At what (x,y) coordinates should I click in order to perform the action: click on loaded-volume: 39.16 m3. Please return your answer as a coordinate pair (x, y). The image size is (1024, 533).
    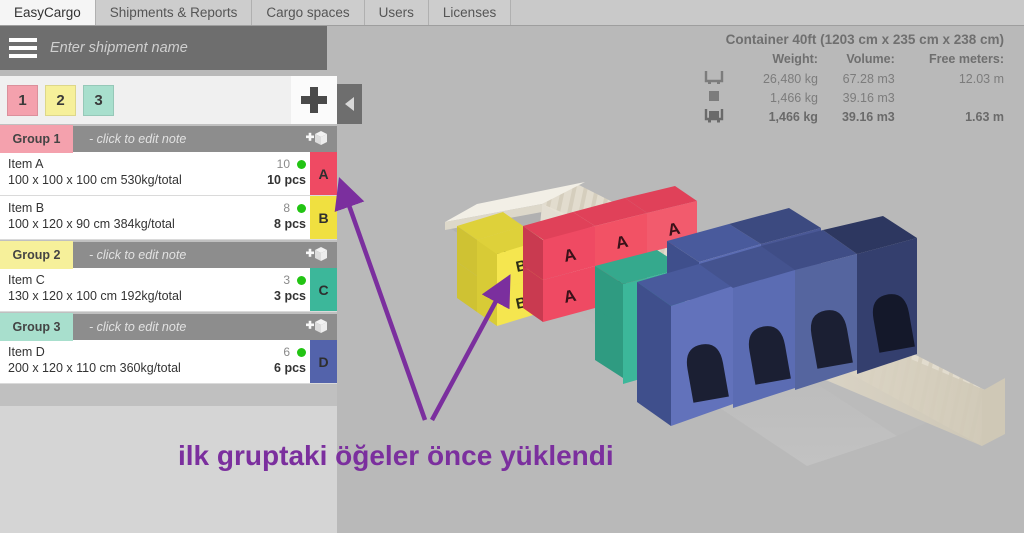
    Looking at the image, I should click on (868, 117).